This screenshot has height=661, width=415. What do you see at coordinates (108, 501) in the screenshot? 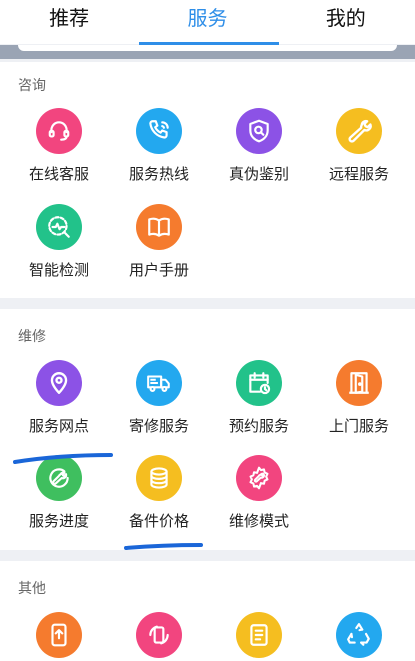
I see `annotation-overlay` at bounding box center [108, 501].